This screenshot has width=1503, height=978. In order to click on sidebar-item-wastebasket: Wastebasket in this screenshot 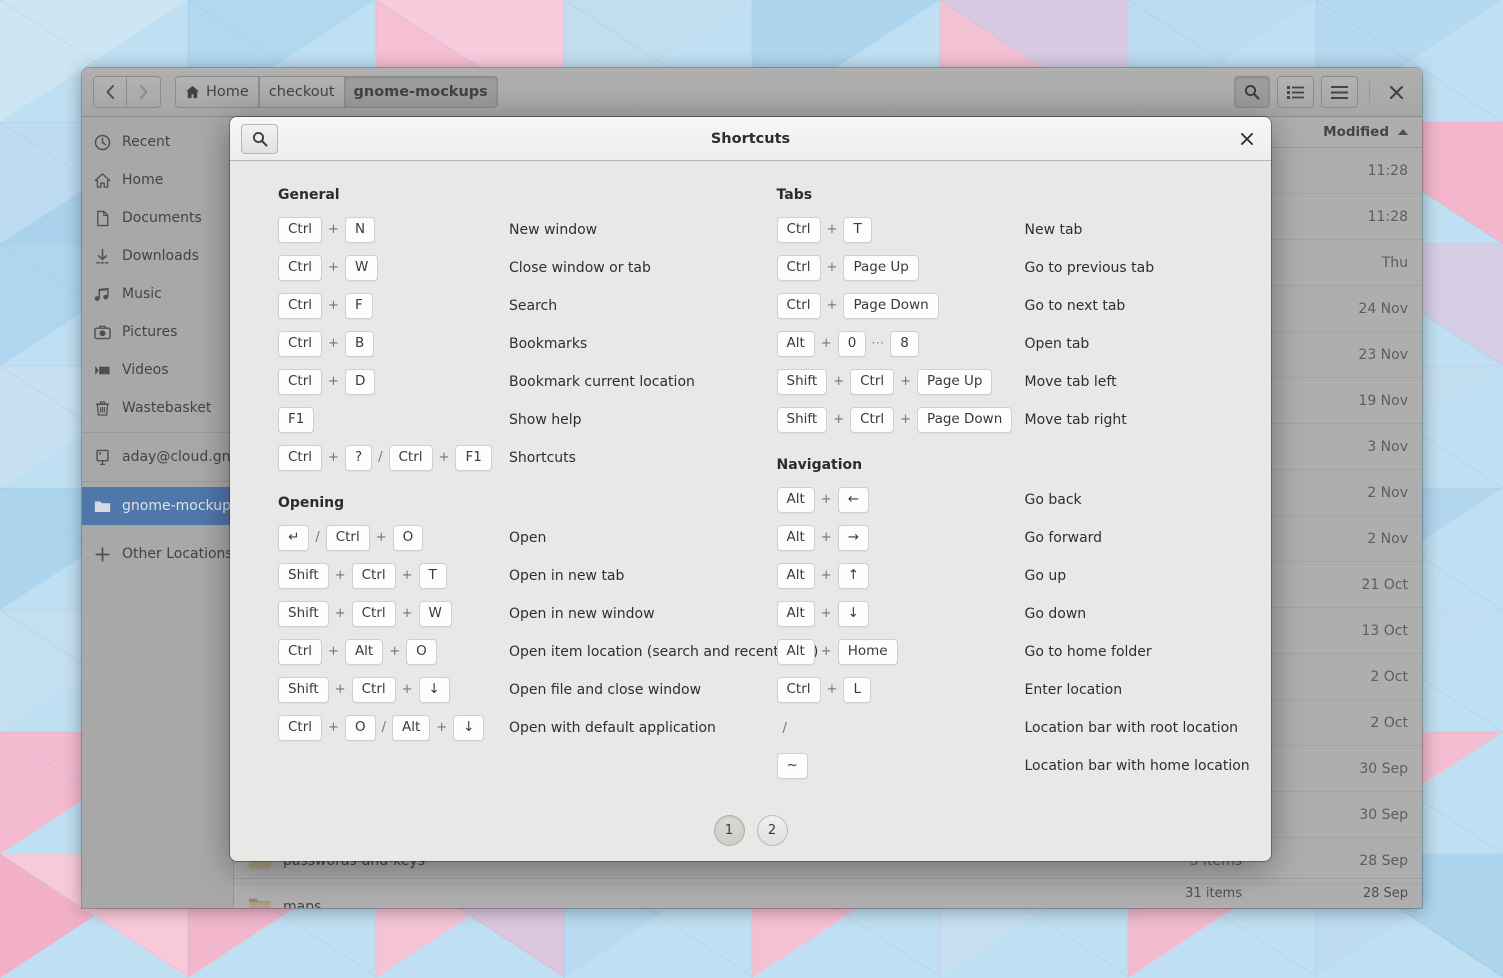, I will do `click(157, 408)`.